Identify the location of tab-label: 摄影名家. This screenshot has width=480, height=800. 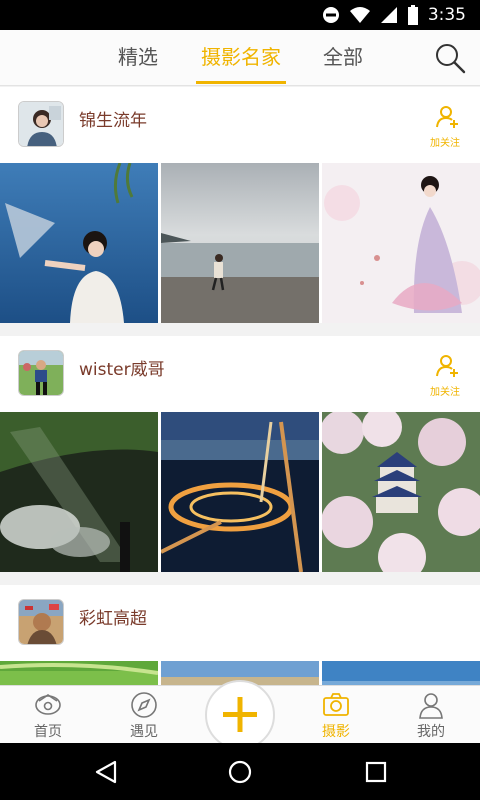
(241, 57).